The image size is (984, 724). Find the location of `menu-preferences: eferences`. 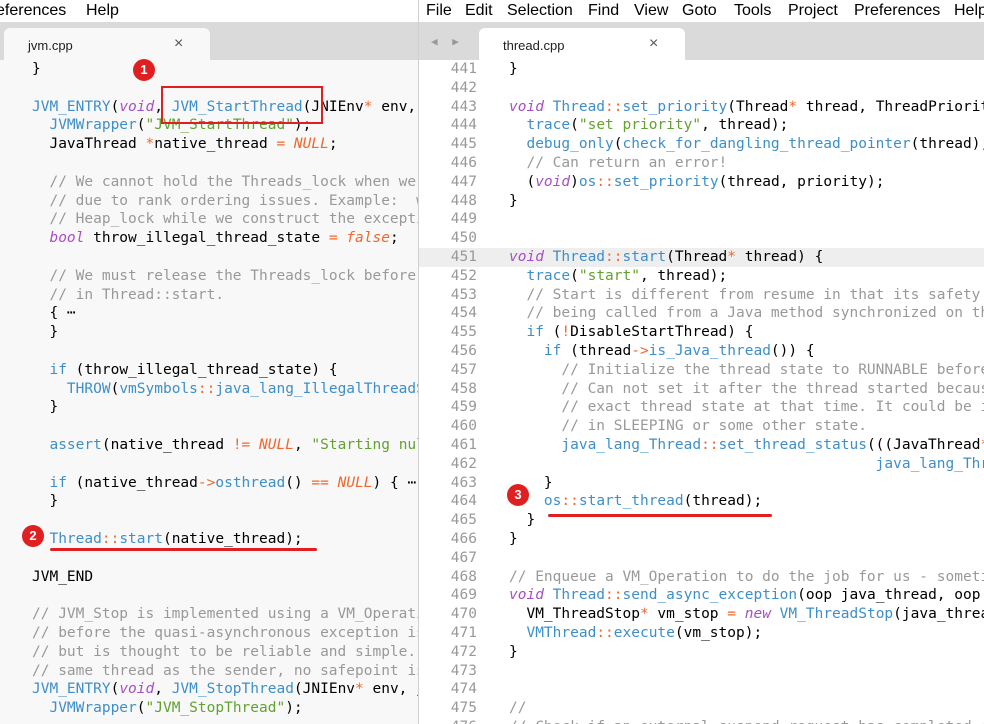

menu-preferences: eferences is located at coordinates (33, 11).